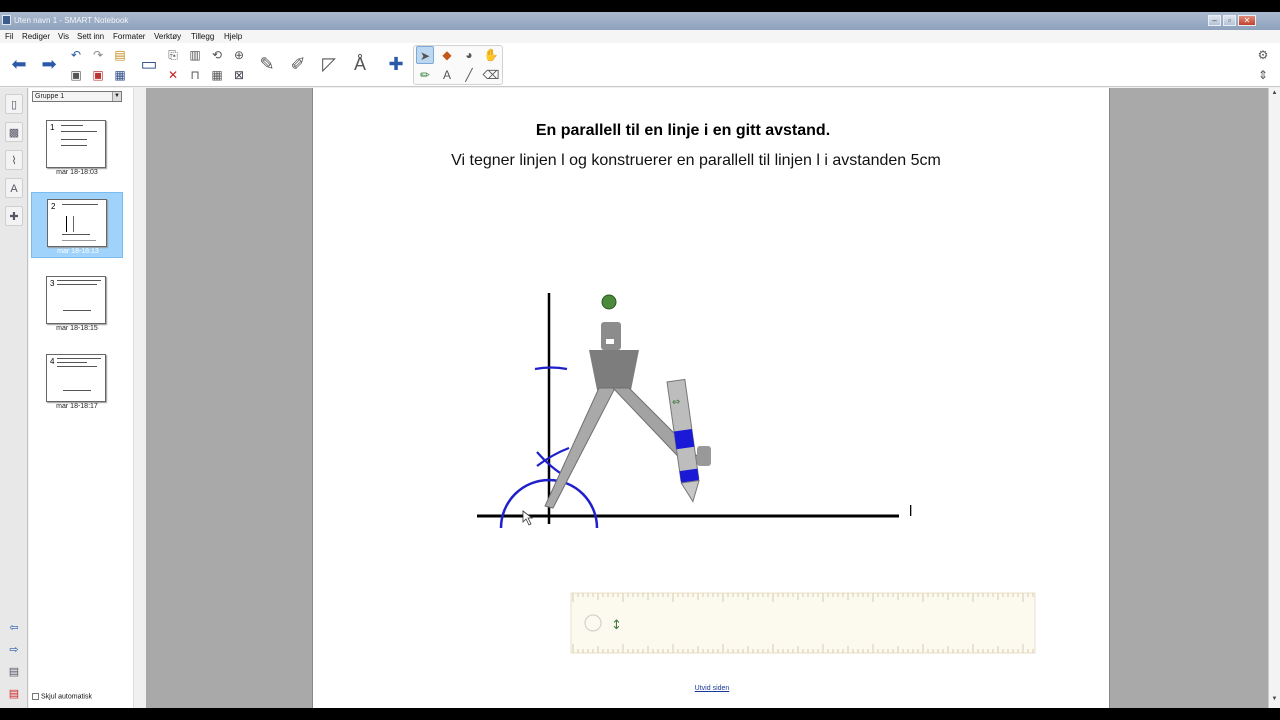 Image resolution: width=1280 pixels, height=720 pixels. What do you see at coordinates (528, 518) in the screenshot?
I see `mouse-pointer-icon` at bounding box center [528, 518].